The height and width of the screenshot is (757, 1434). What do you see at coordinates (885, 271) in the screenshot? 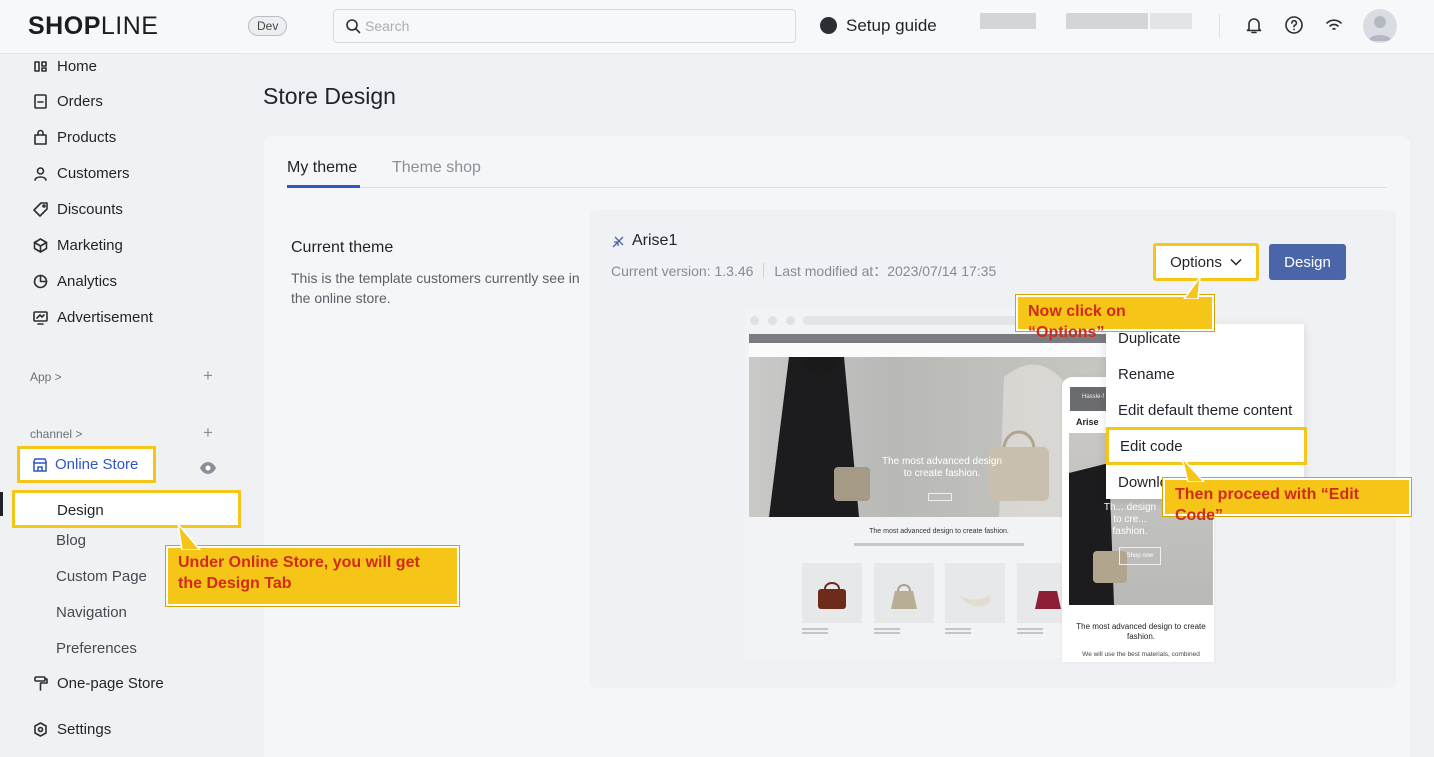
I see `theme-modified: Last modified at：2023/07/14 17:35` at bounding box center [885, 271].